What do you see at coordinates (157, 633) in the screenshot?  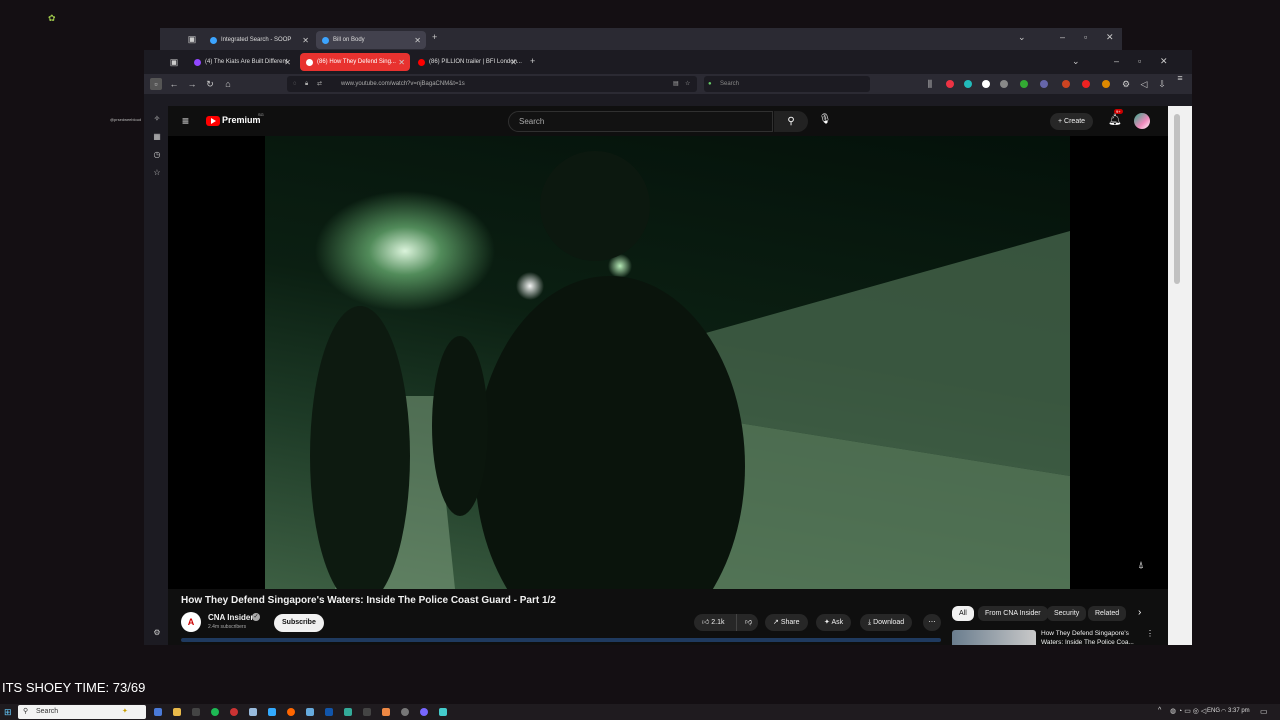 I see `settings-gear-icon: ⚙` at bounding box center [157, 633].